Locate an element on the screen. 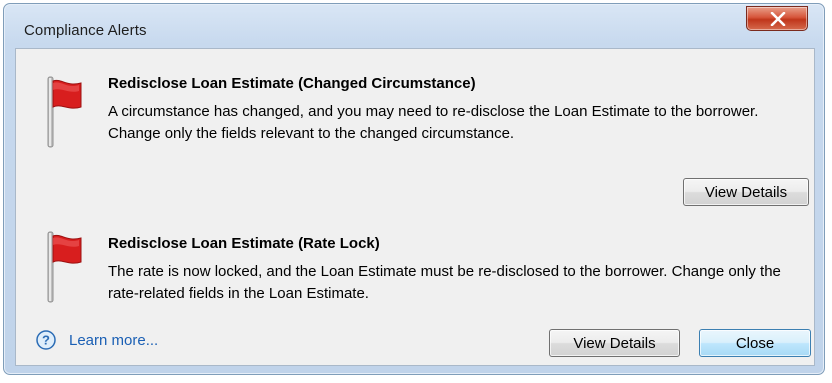 The height and width of the screenshot is (383, 832). window-title: Compliance Alerts is located at coordinates (85, 30).